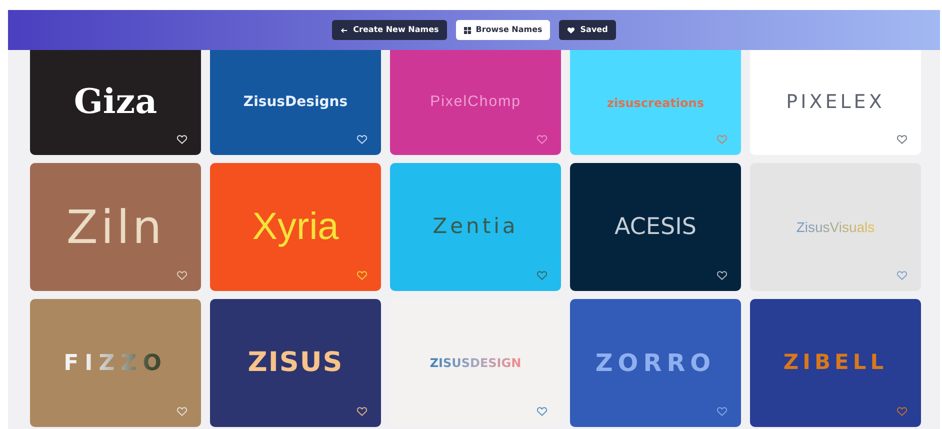 Image resolution: width=942 pixels, height=429 pixels. I want to click on nav-button: Saved, so click(587, 30).